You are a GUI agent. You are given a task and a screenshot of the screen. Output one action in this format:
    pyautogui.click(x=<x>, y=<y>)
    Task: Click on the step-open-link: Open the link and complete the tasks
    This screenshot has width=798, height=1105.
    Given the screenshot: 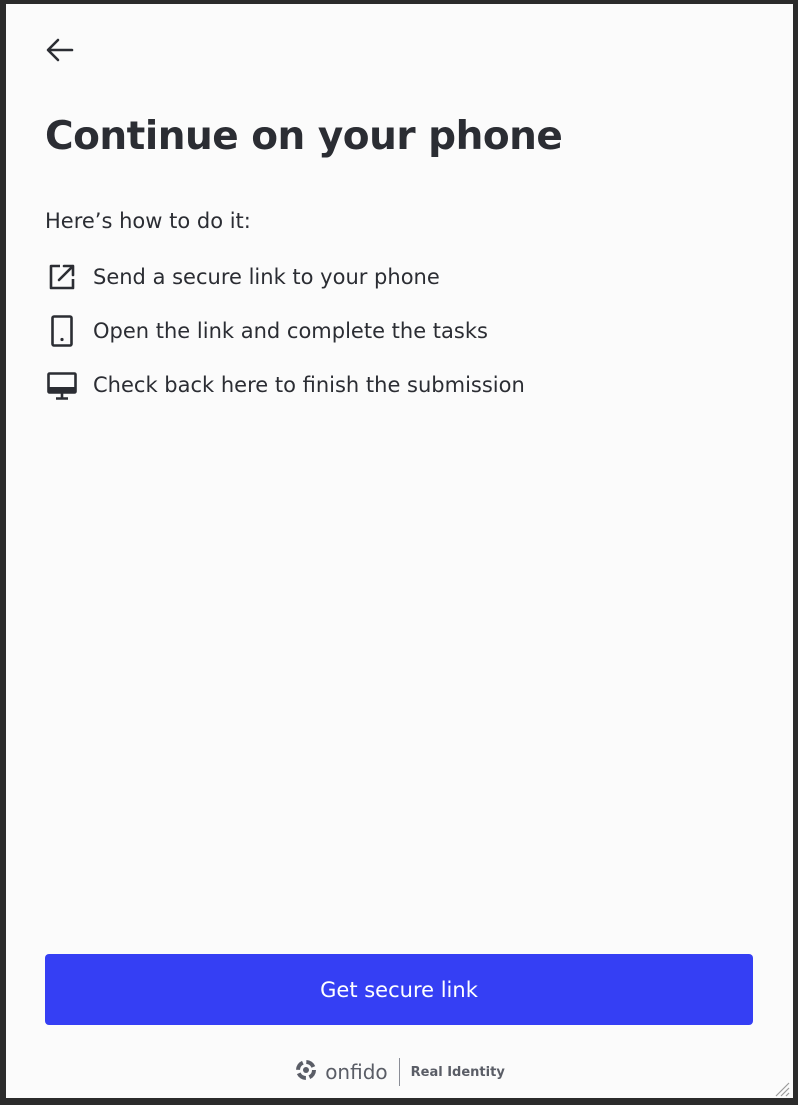 What is the action you would take?
    pyautogui.click(x=266, y=331)
    